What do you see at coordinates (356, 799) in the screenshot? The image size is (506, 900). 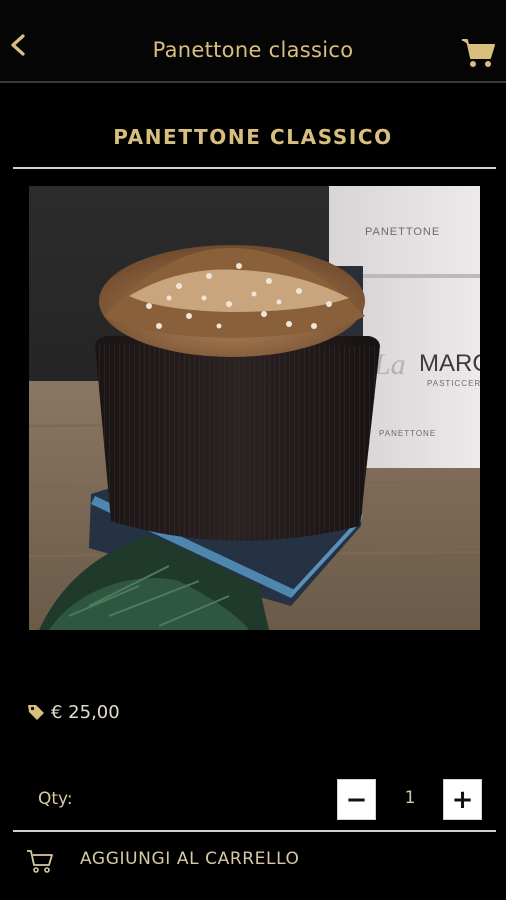 I see `decrease-quantity-button: −` at bounding box center [356, 799].